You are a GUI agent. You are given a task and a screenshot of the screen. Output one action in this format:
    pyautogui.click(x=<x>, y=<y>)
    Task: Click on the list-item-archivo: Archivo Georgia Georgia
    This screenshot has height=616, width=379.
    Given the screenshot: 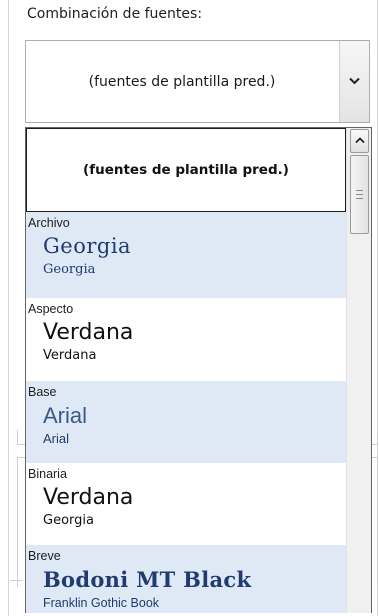 What is the action you would take?
    pyautogui.click(x=186, y=255)
    